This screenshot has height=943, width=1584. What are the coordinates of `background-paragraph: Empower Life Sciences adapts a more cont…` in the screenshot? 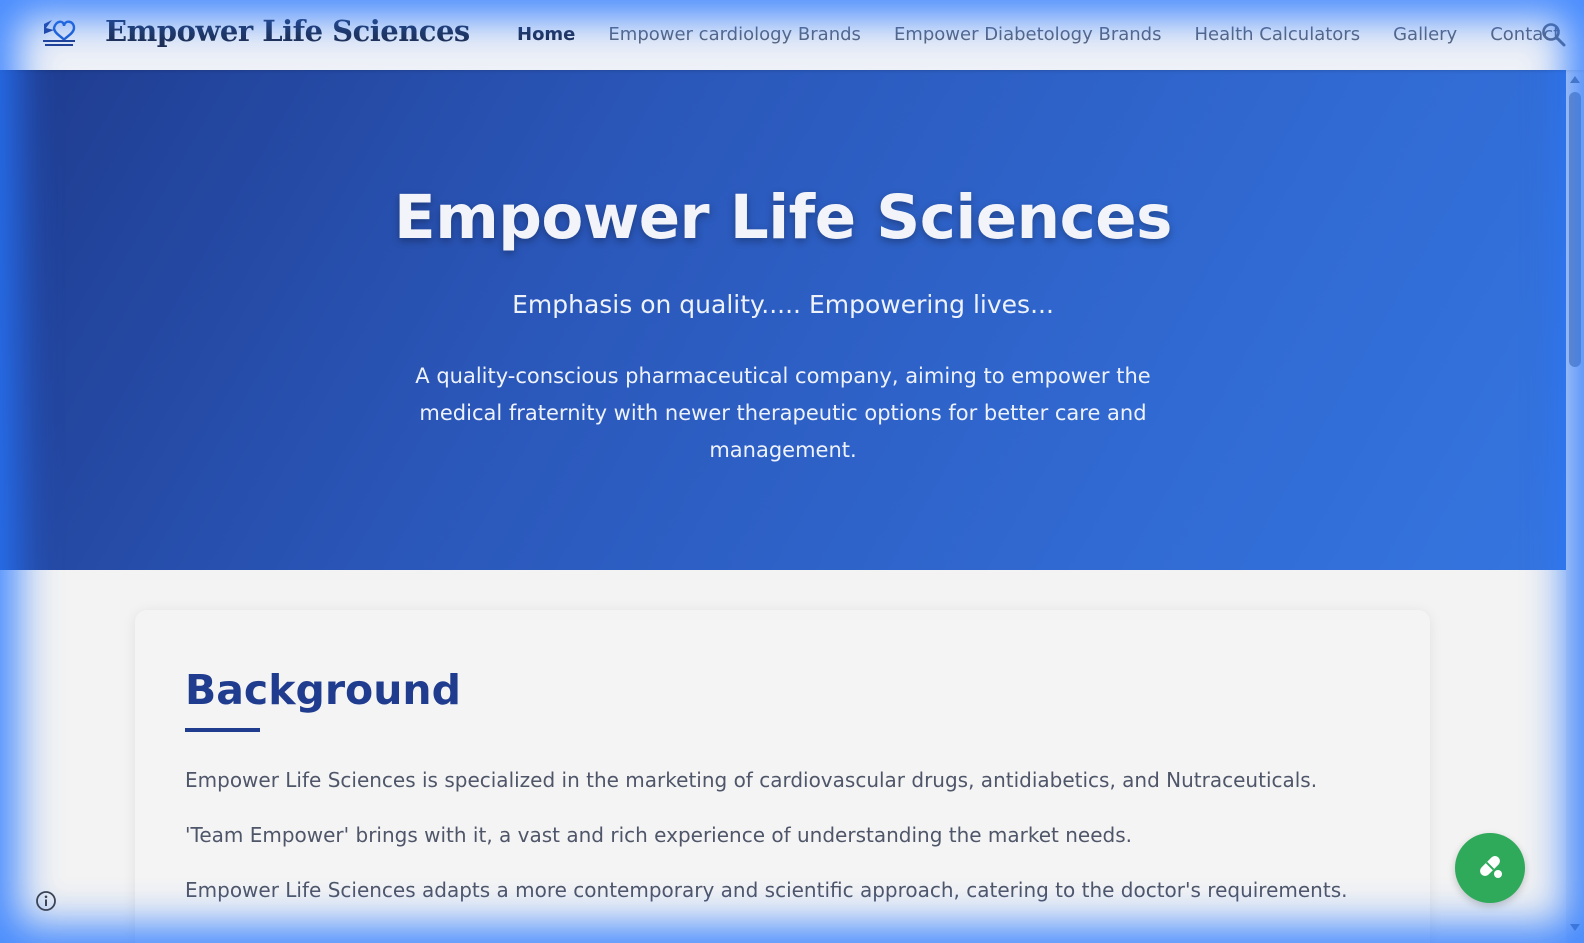 It's located at (766, 890).